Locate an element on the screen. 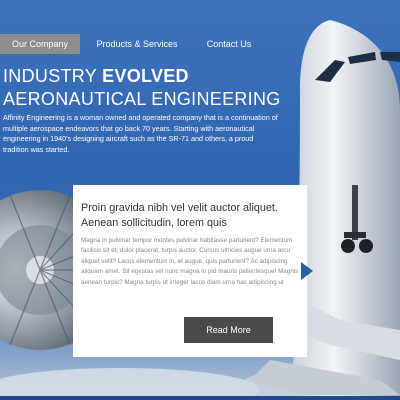 The width and height of the screenshot is (400, 400). nav-contact-us: Contact Us is located at coordinates (229, 44).